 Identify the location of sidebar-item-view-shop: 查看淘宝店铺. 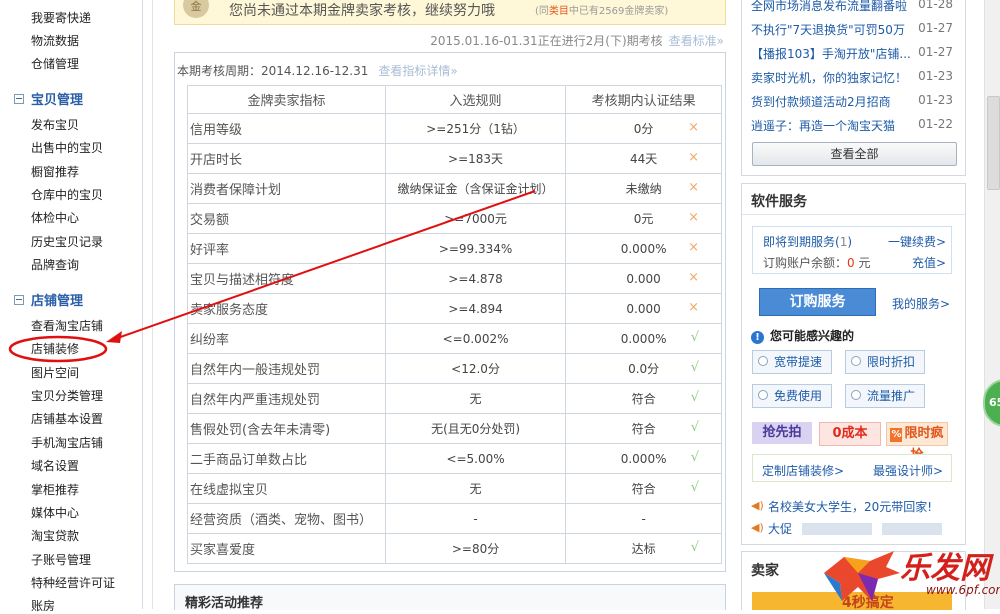
(67, 325).